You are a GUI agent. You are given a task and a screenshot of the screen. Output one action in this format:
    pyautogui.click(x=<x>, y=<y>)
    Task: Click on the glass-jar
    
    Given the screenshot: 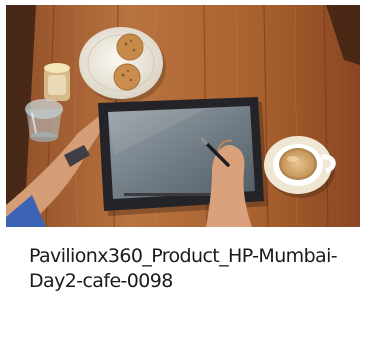 What is the action you would take?
    pyautogui.click(x=57, y=82)
    